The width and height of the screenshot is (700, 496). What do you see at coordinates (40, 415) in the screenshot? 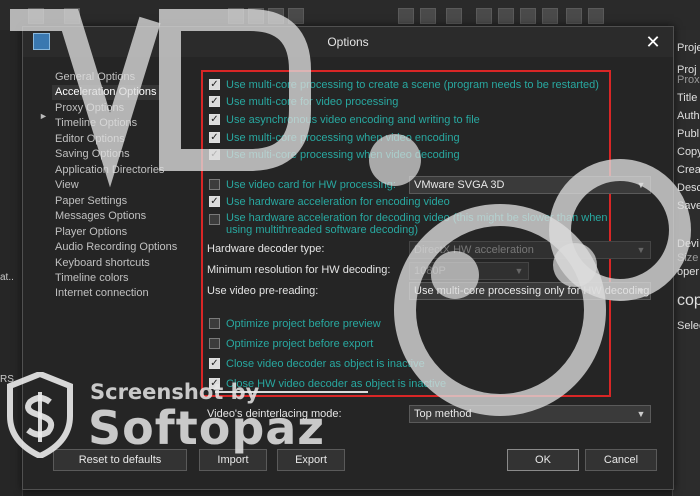
I see `softopaz-logo-icon` at bounding box center [40, 415].